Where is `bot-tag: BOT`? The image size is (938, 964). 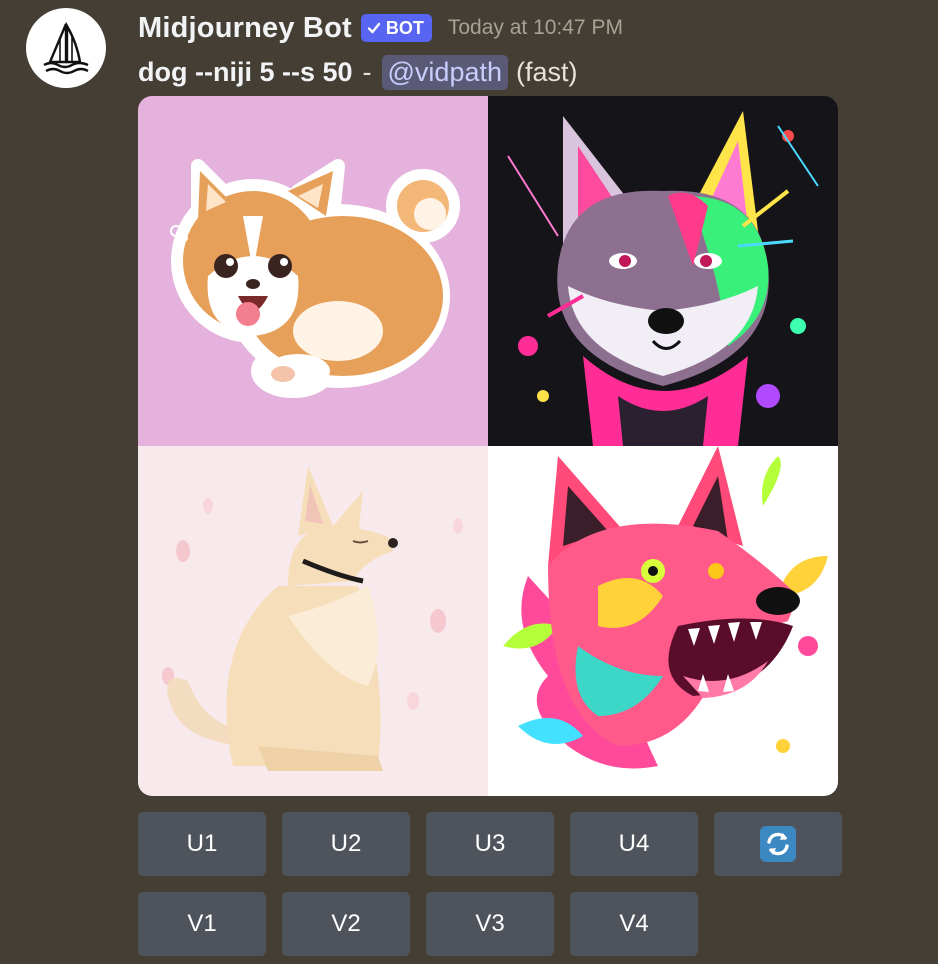 bot-tag: BOT is located at coordinates (396, 28).